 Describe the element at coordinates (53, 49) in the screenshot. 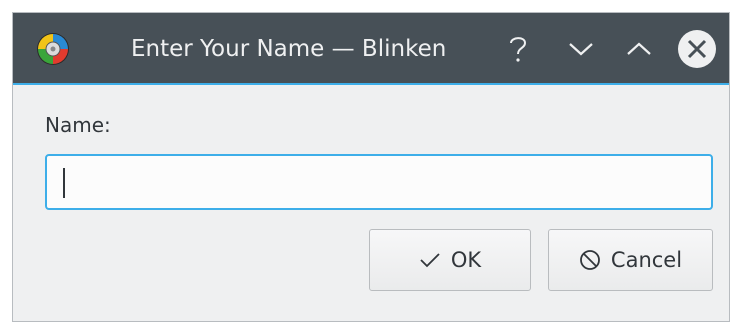

I see `blinken-app-icon` at that location.